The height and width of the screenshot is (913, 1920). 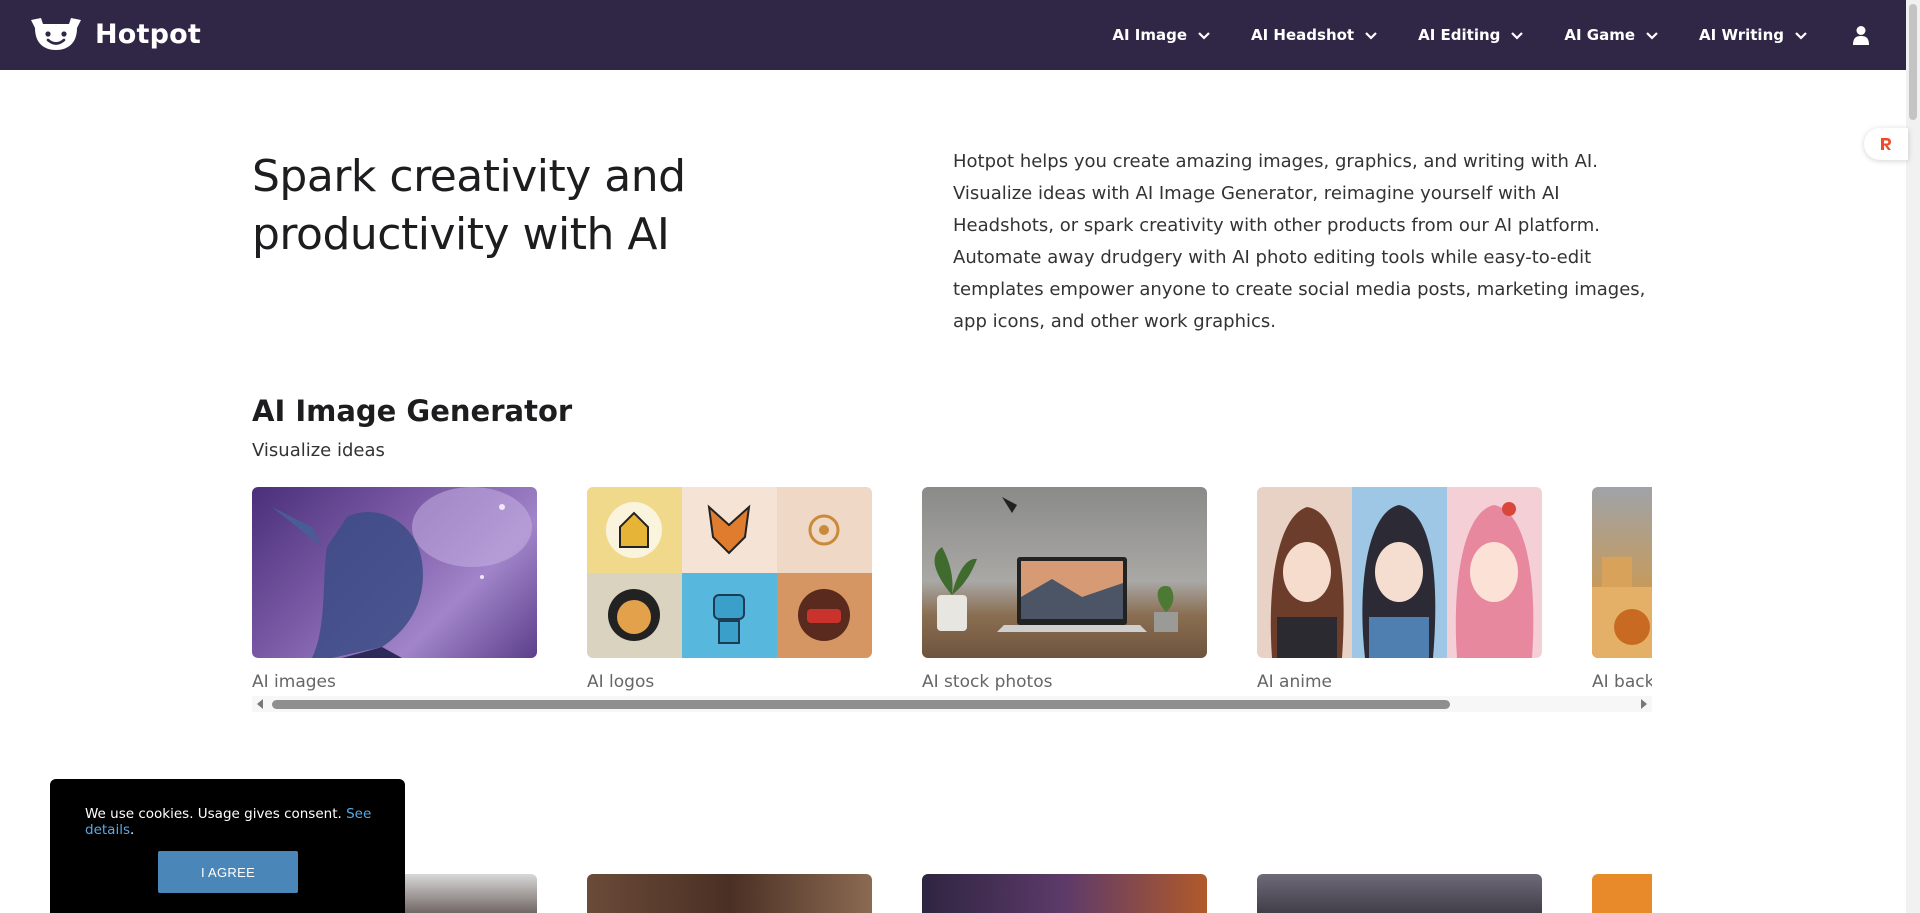 What do you see at coordinates (294, 682) in the screenshot?
I see `card-label: AI images` at bounding box center [294, 682].